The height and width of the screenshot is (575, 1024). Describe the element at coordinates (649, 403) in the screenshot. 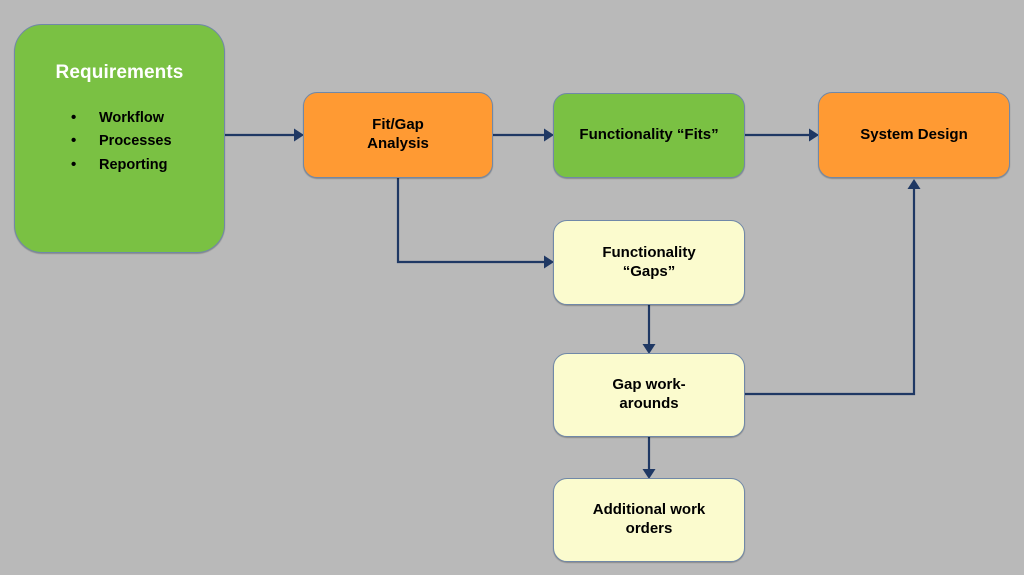

I see `node-gap-workarounds-line2: arounds` at that location.